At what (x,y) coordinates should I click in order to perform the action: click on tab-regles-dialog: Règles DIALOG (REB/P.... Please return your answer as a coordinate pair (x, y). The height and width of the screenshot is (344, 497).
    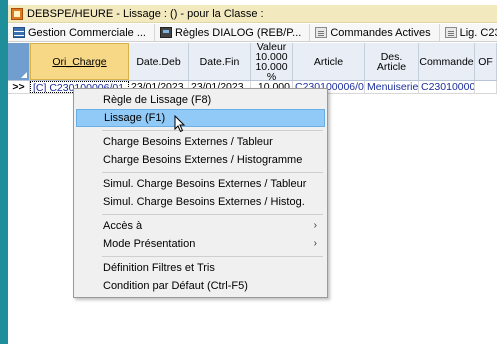
    Looking at the image, I should click on (233, 32).